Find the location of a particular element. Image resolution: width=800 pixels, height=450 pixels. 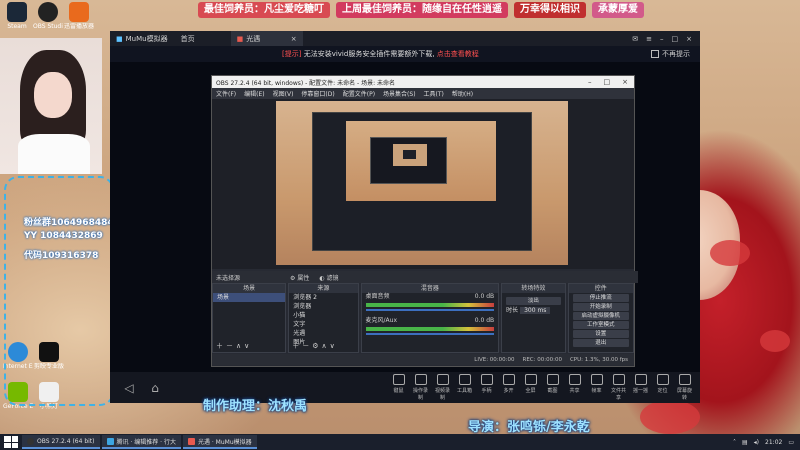

taskbar-item-obs: OBS 27.2.4 (64 bit) is located at coordinates (61, 442).